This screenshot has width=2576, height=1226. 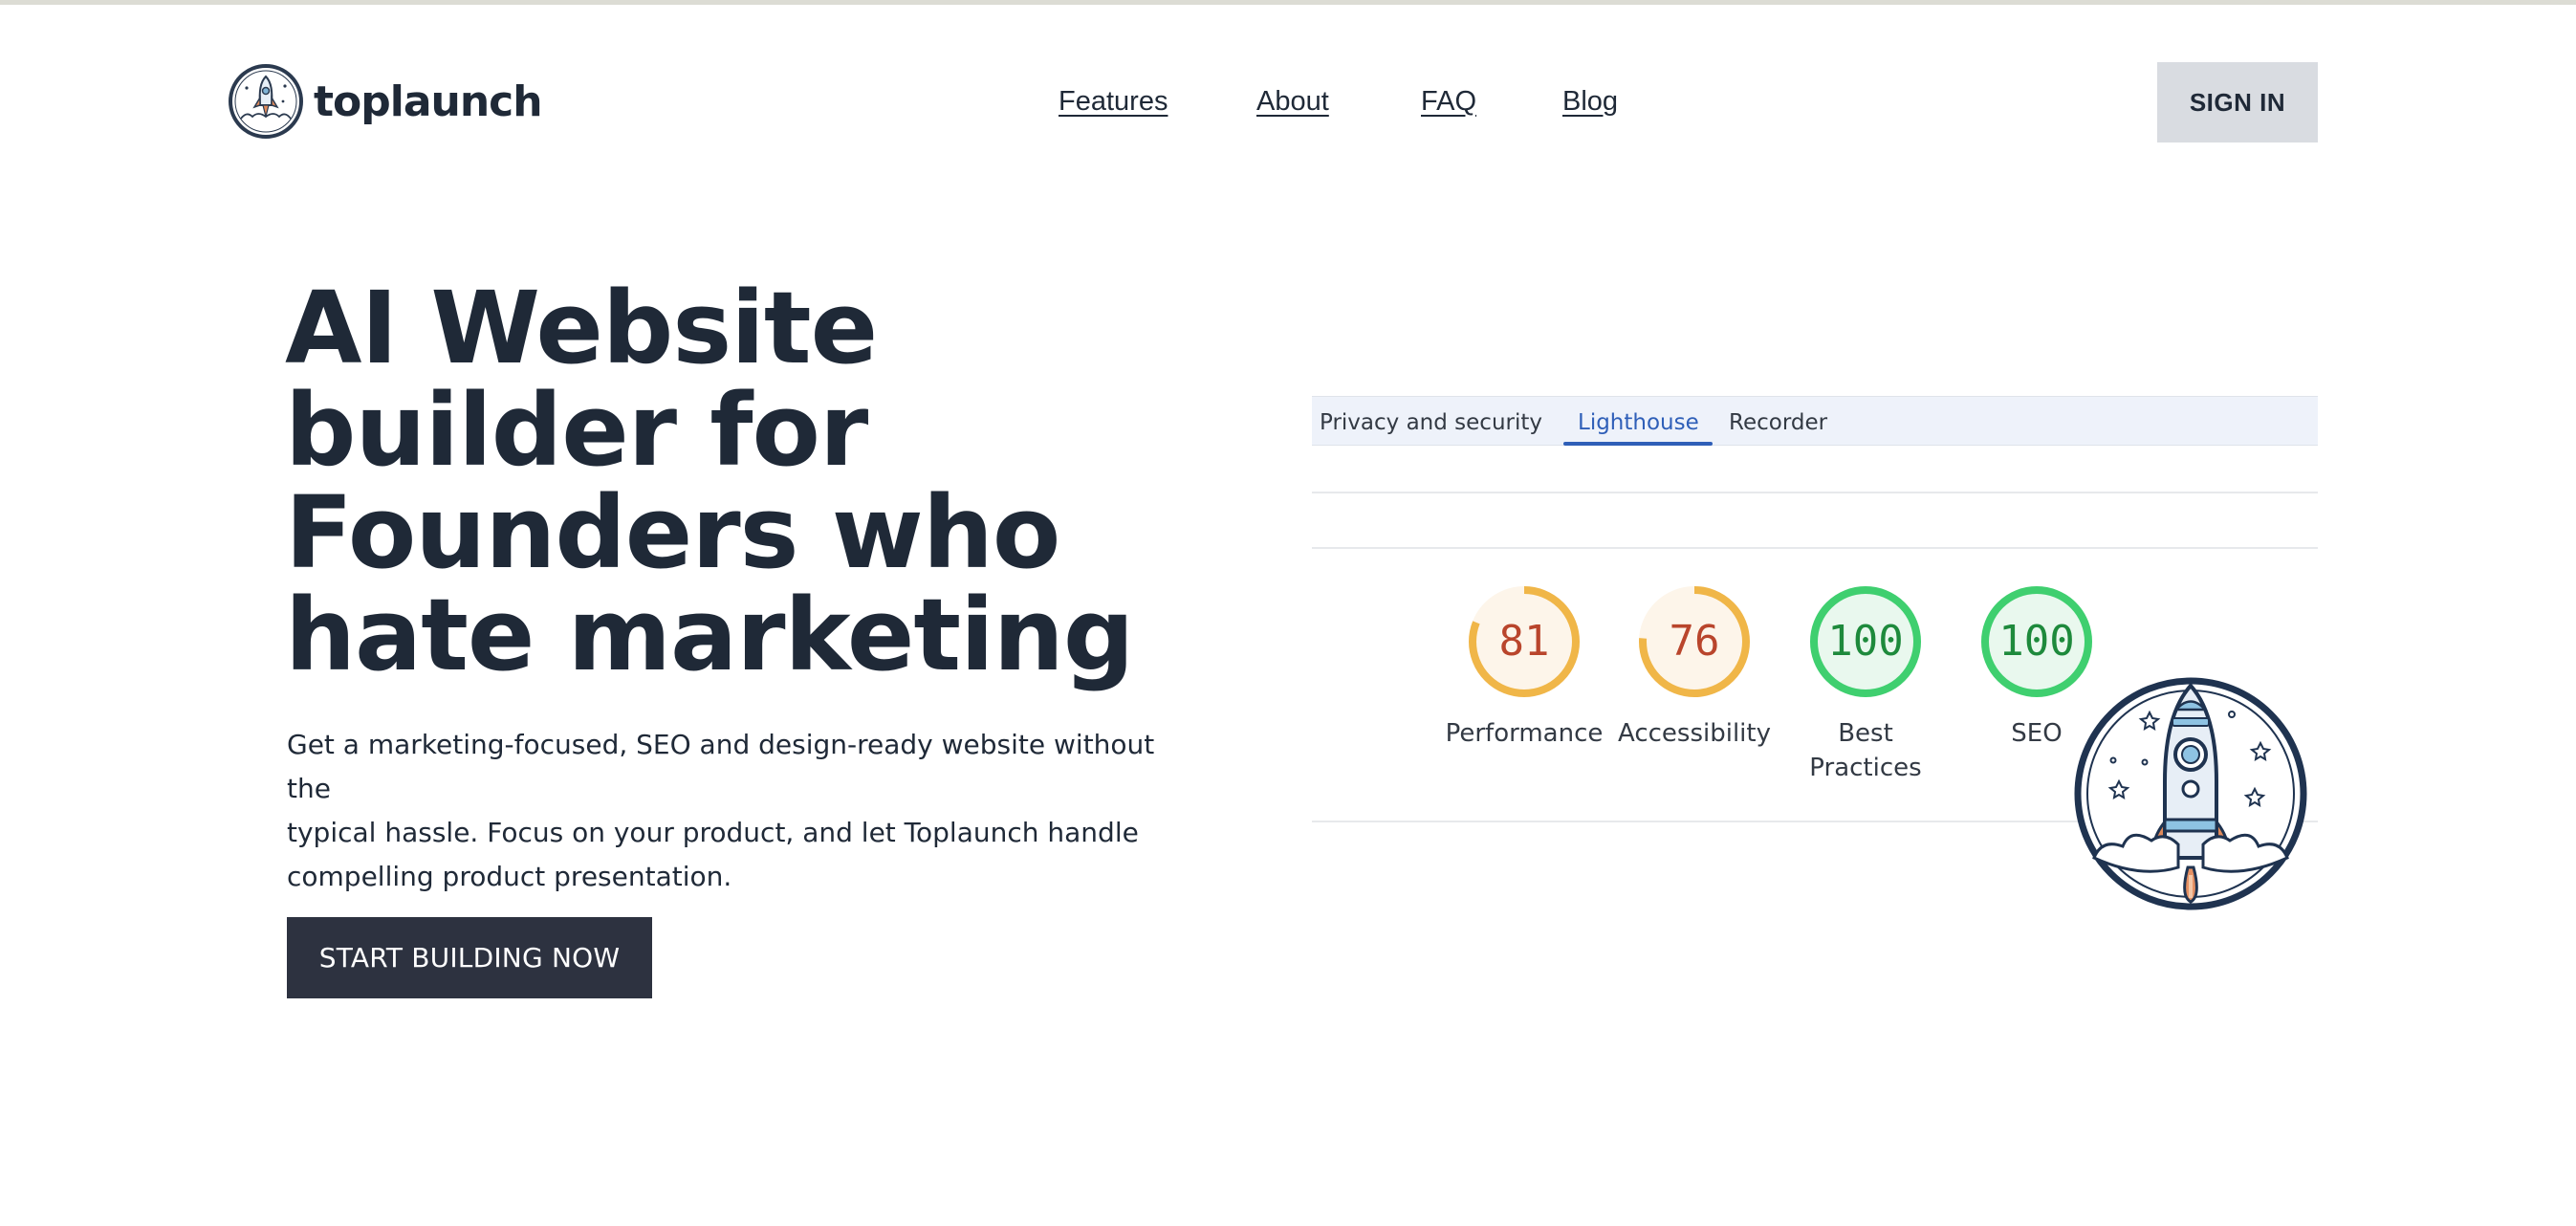 I want to click on score-value: 76, so click(x=1694, y=641).